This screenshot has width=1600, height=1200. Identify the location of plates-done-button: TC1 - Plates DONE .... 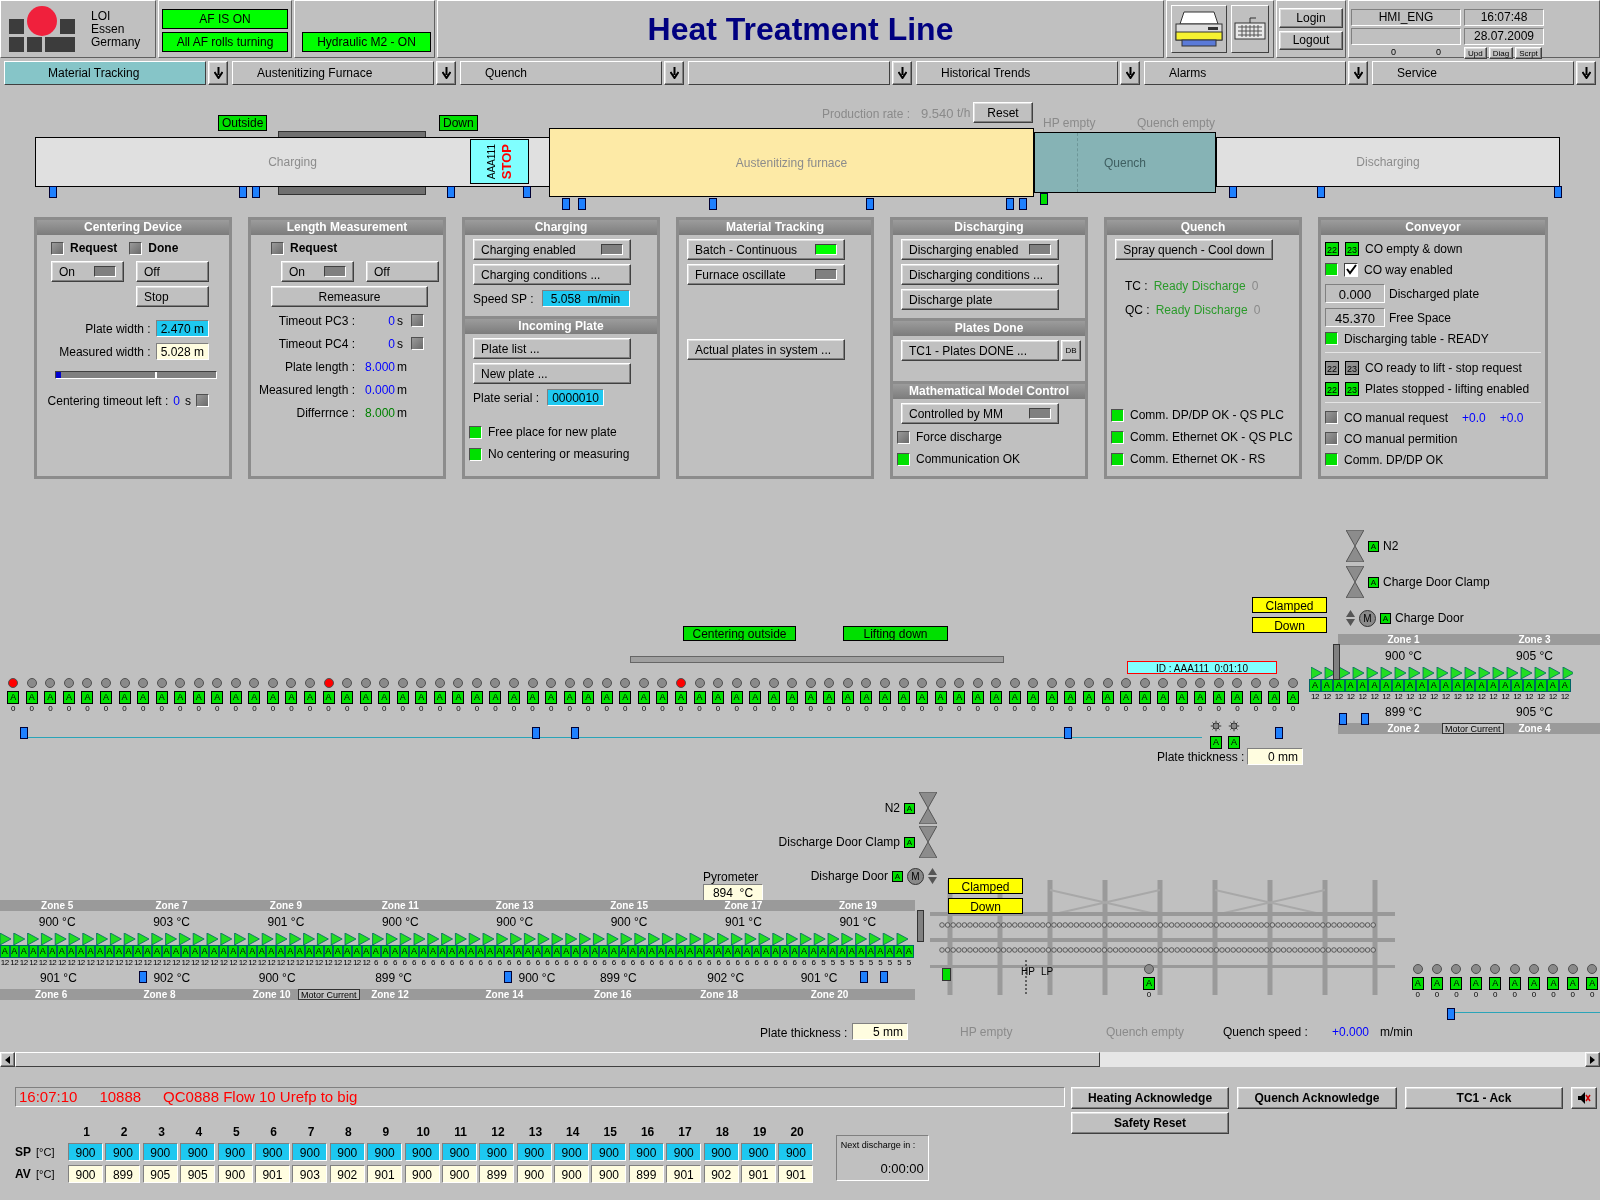
(980, 350).